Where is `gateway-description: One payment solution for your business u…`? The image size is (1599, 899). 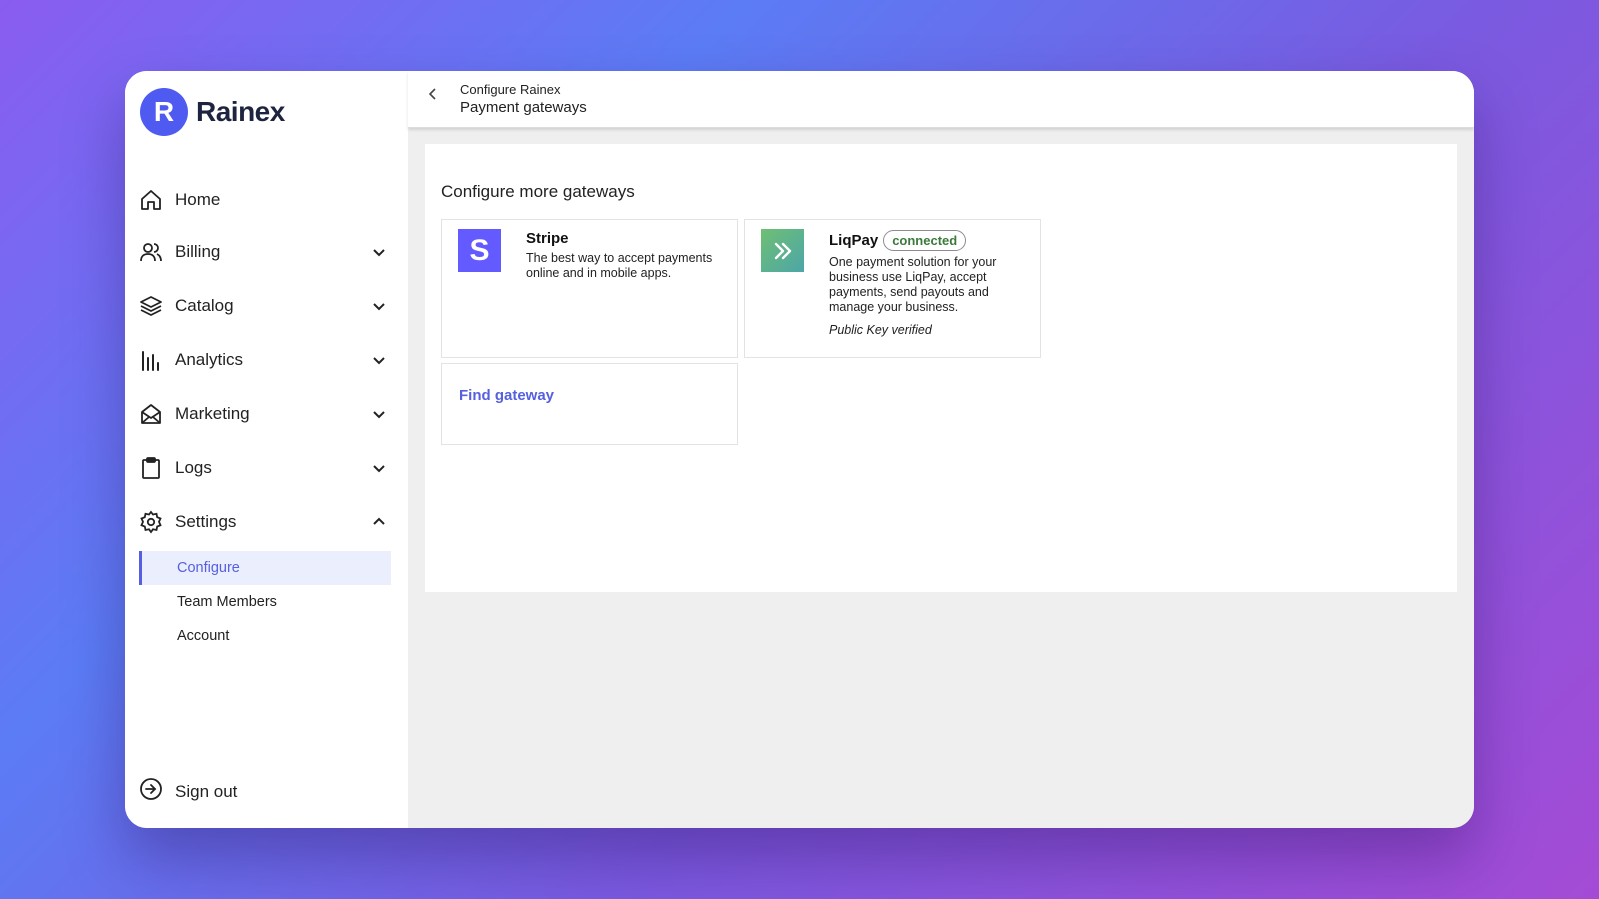
gateway-description: One payment solution for your business u… is located at coordinates (913, 284).